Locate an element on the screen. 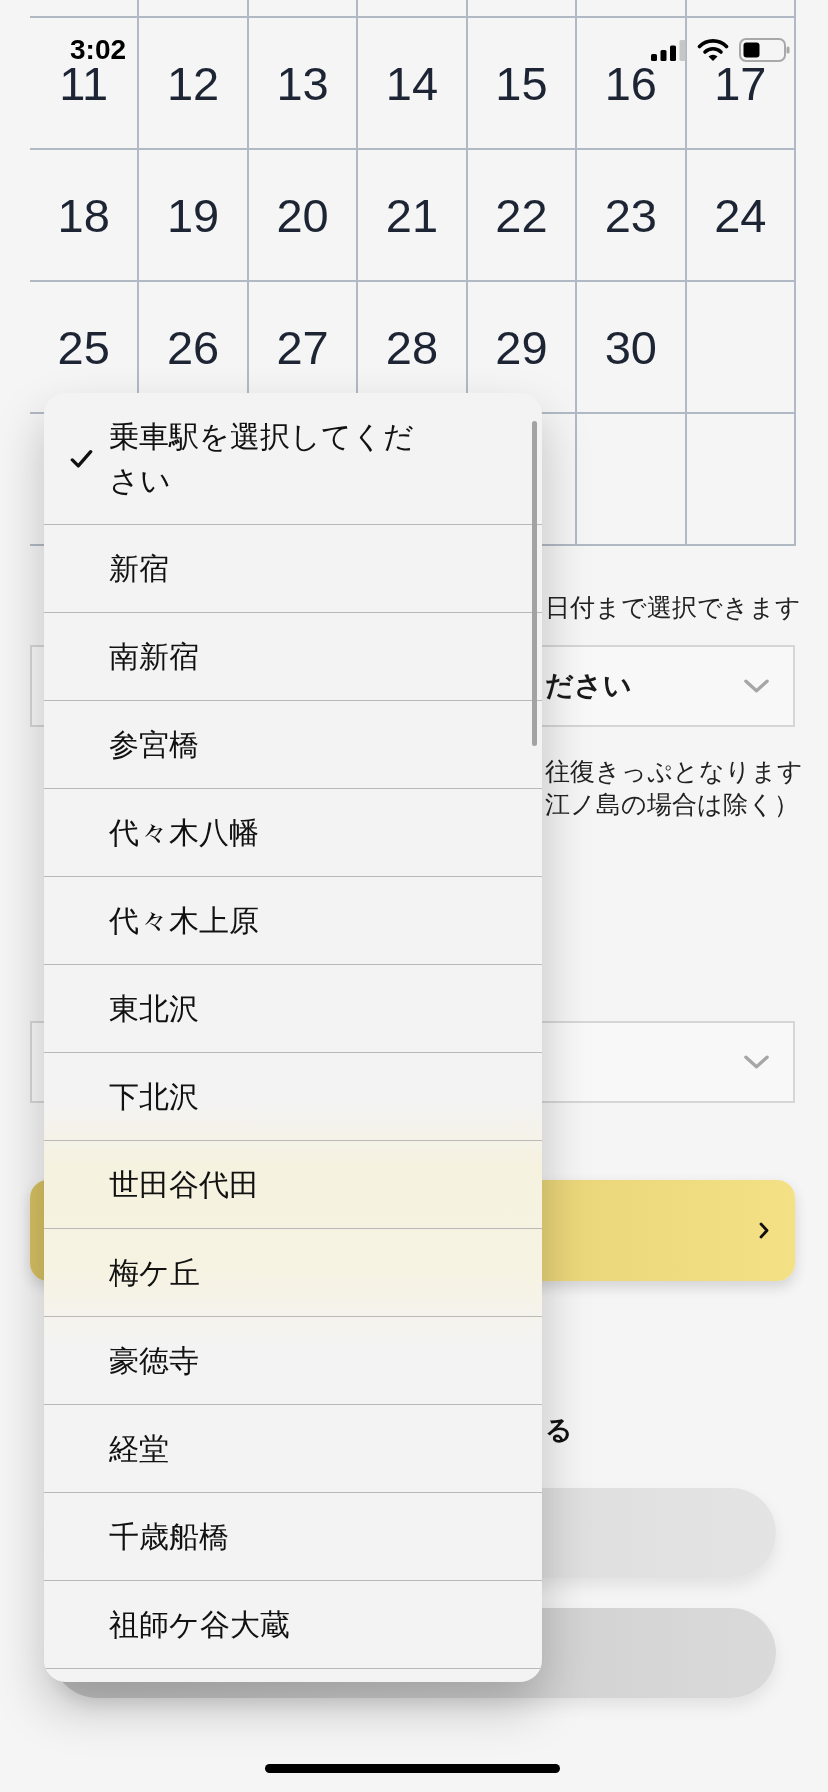 The image size is (828, 1792). calendar-day: 24 is located at coordinates (741, 215).